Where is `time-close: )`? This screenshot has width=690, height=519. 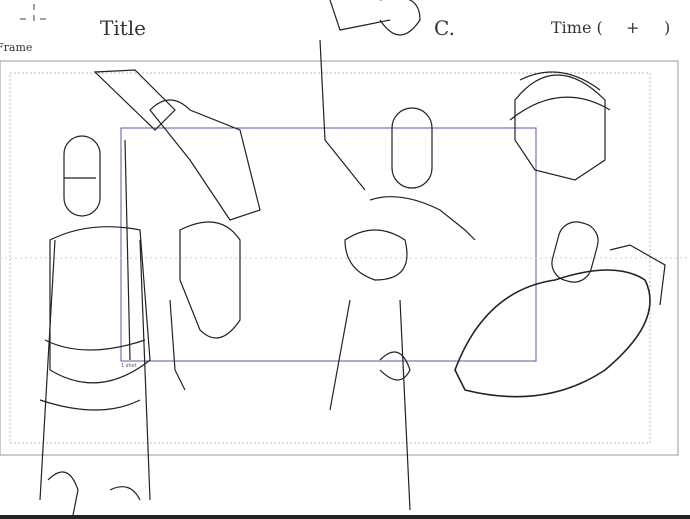 time-close: ) is located at coordinates (667, 27).